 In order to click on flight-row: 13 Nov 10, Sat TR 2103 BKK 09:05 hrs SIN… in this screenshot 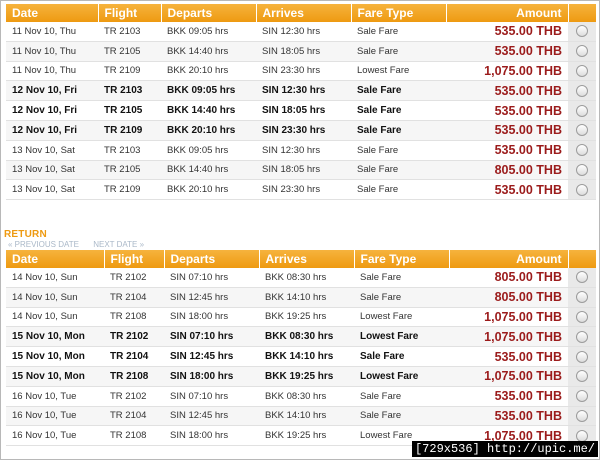, I will do `click(301, 150)`.